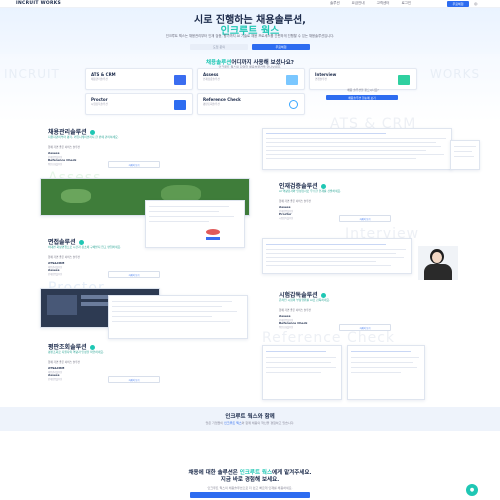 Image resolution: width=500 pixels, height=500 pixels. I want to click on solution-card-ats: ATS & CRM 채용관리솔루션, so click(139, 79).